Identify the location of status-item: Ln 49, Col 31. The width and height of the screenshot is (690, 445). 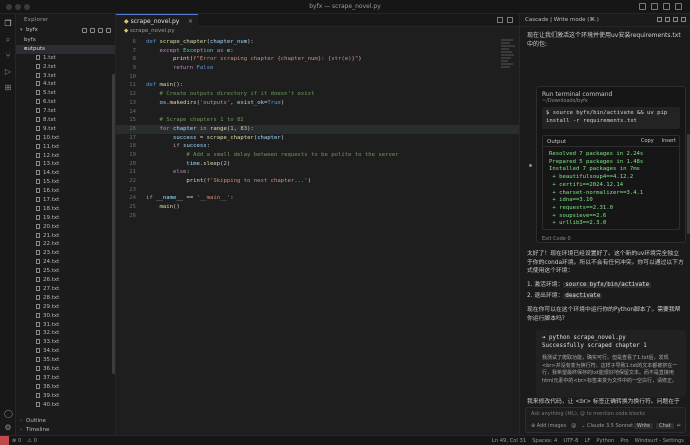
(509, 441).